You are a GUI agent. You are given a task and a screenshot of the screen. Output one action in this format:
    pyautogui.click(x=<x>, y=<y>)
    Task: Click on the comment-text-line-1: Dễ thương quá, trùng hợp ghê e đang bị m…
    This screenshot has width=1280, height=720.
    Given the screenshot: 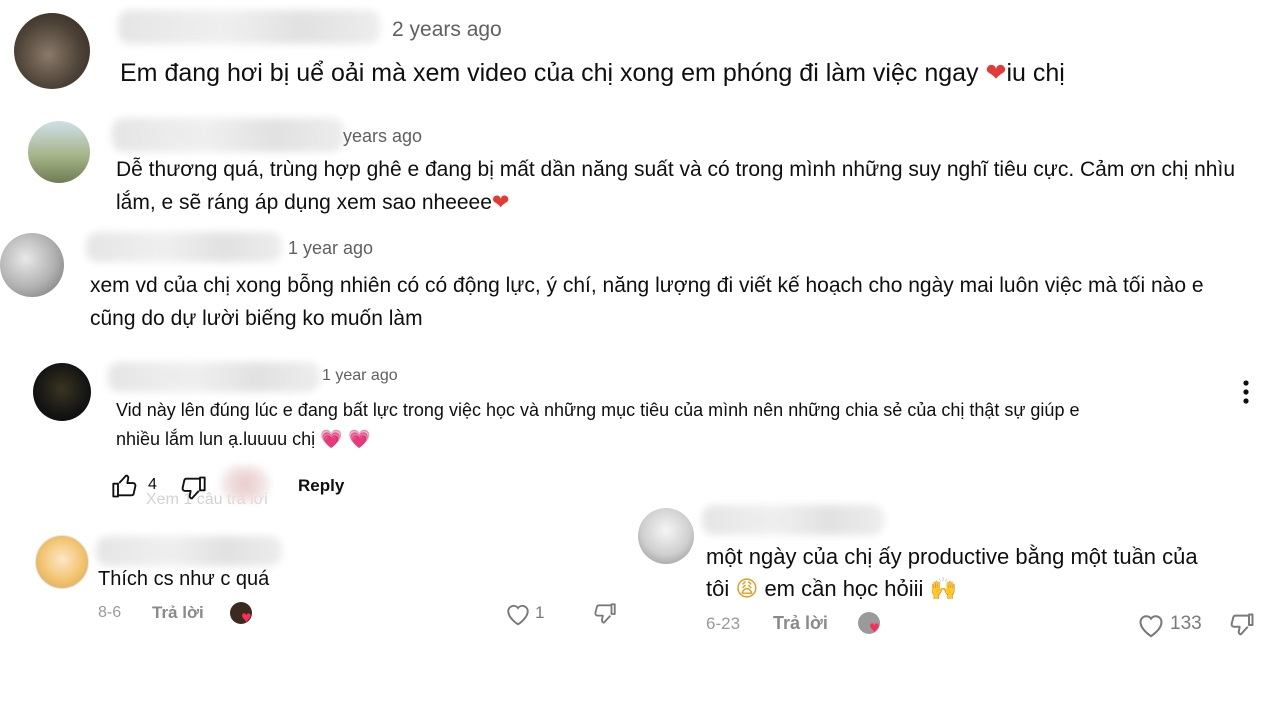 What is the action you would take?
    pyautogui.click(x=675, y=169)
    